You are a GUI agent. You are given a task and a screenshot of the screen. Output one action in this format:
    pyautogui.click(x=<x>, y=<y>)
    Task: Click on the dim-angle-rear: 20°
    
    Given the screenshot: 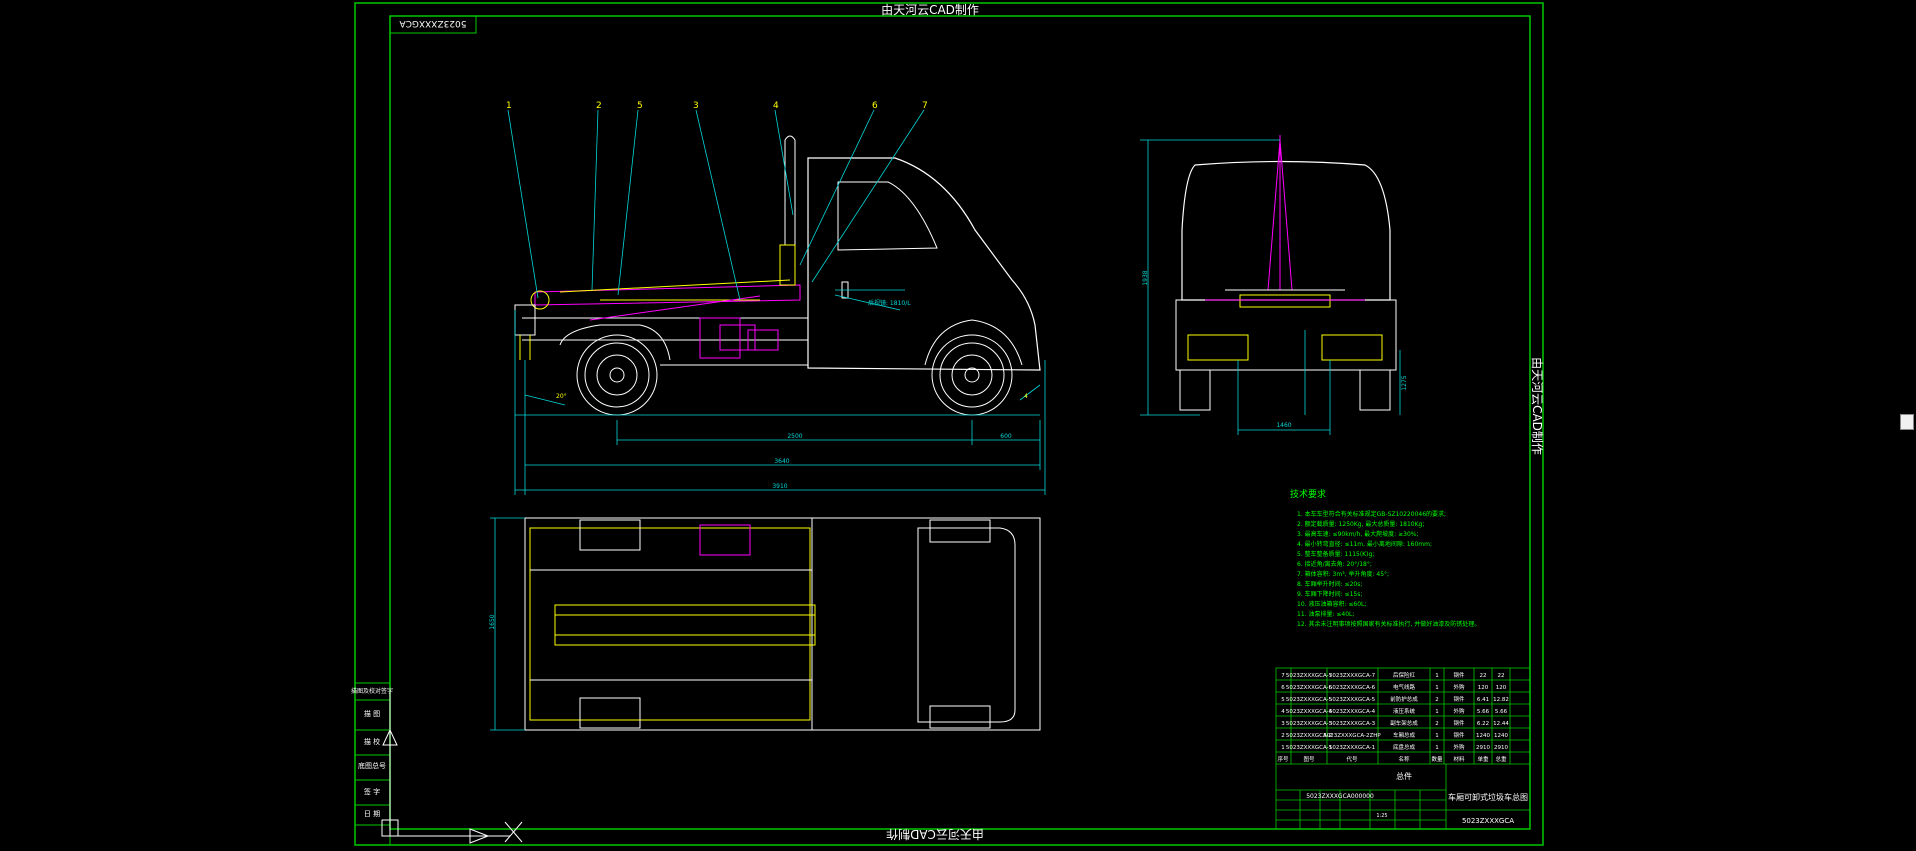 What is the action you would take?
    pyautogui.click(x=561, y=396)
    